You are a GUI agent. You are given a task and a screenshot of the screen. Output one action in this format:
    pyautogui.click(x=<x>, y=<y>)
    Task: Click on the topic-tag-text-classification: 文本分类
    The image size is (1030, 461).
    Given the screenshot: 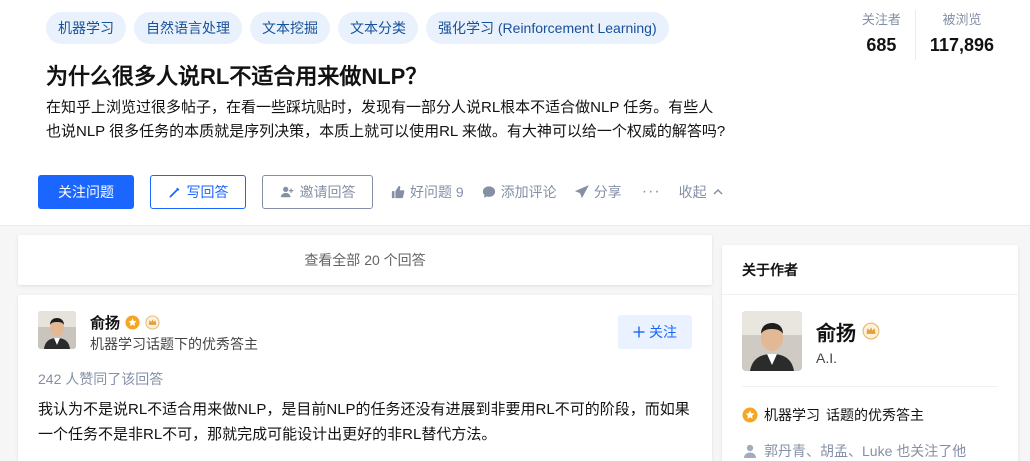 What is the action you would take?
    pyautogui.click(x=378, y=28)
    